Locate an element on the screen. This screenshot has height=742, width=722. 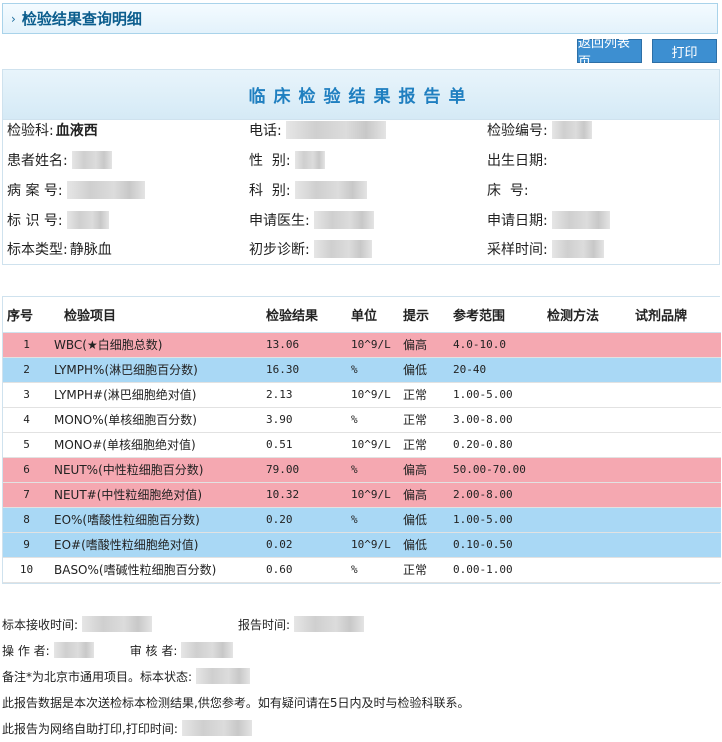
cell-result: 3.90 is located at coordinates (304, 420).